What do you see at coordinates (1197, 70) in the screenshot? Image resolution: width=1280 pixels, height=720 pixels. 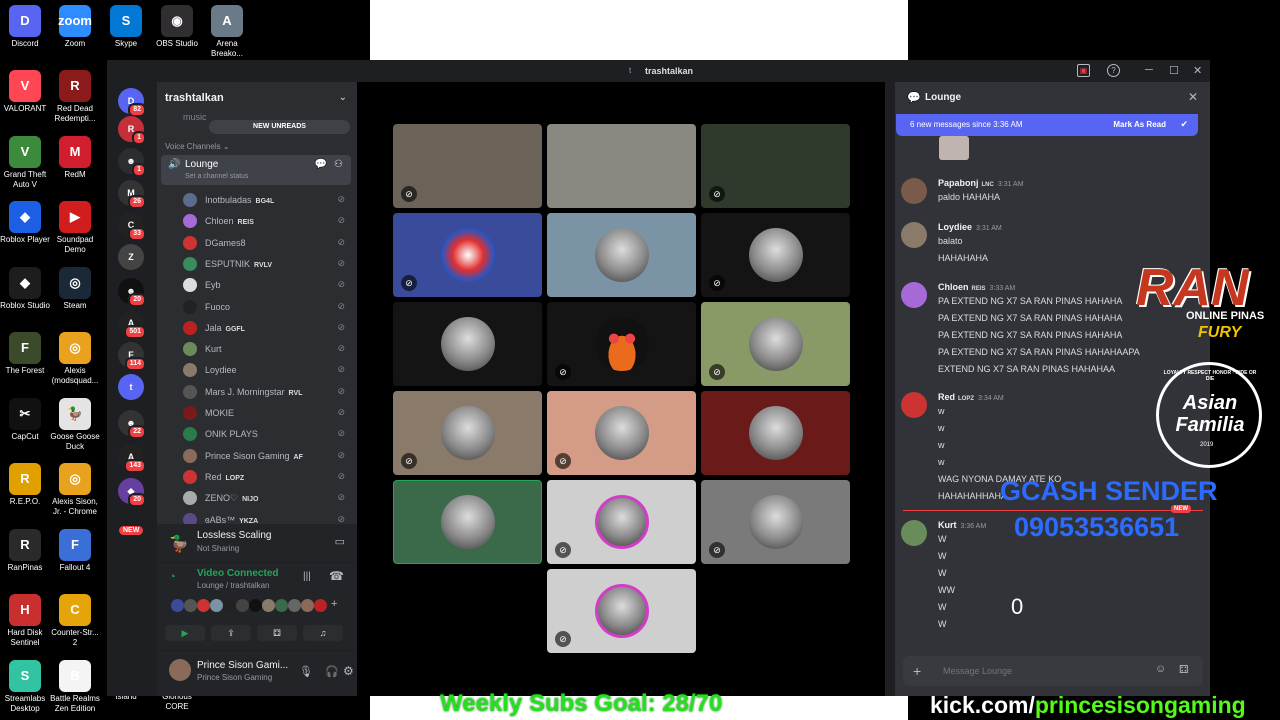 I see `close-button: ✕` at bounding box center [1197, 70].